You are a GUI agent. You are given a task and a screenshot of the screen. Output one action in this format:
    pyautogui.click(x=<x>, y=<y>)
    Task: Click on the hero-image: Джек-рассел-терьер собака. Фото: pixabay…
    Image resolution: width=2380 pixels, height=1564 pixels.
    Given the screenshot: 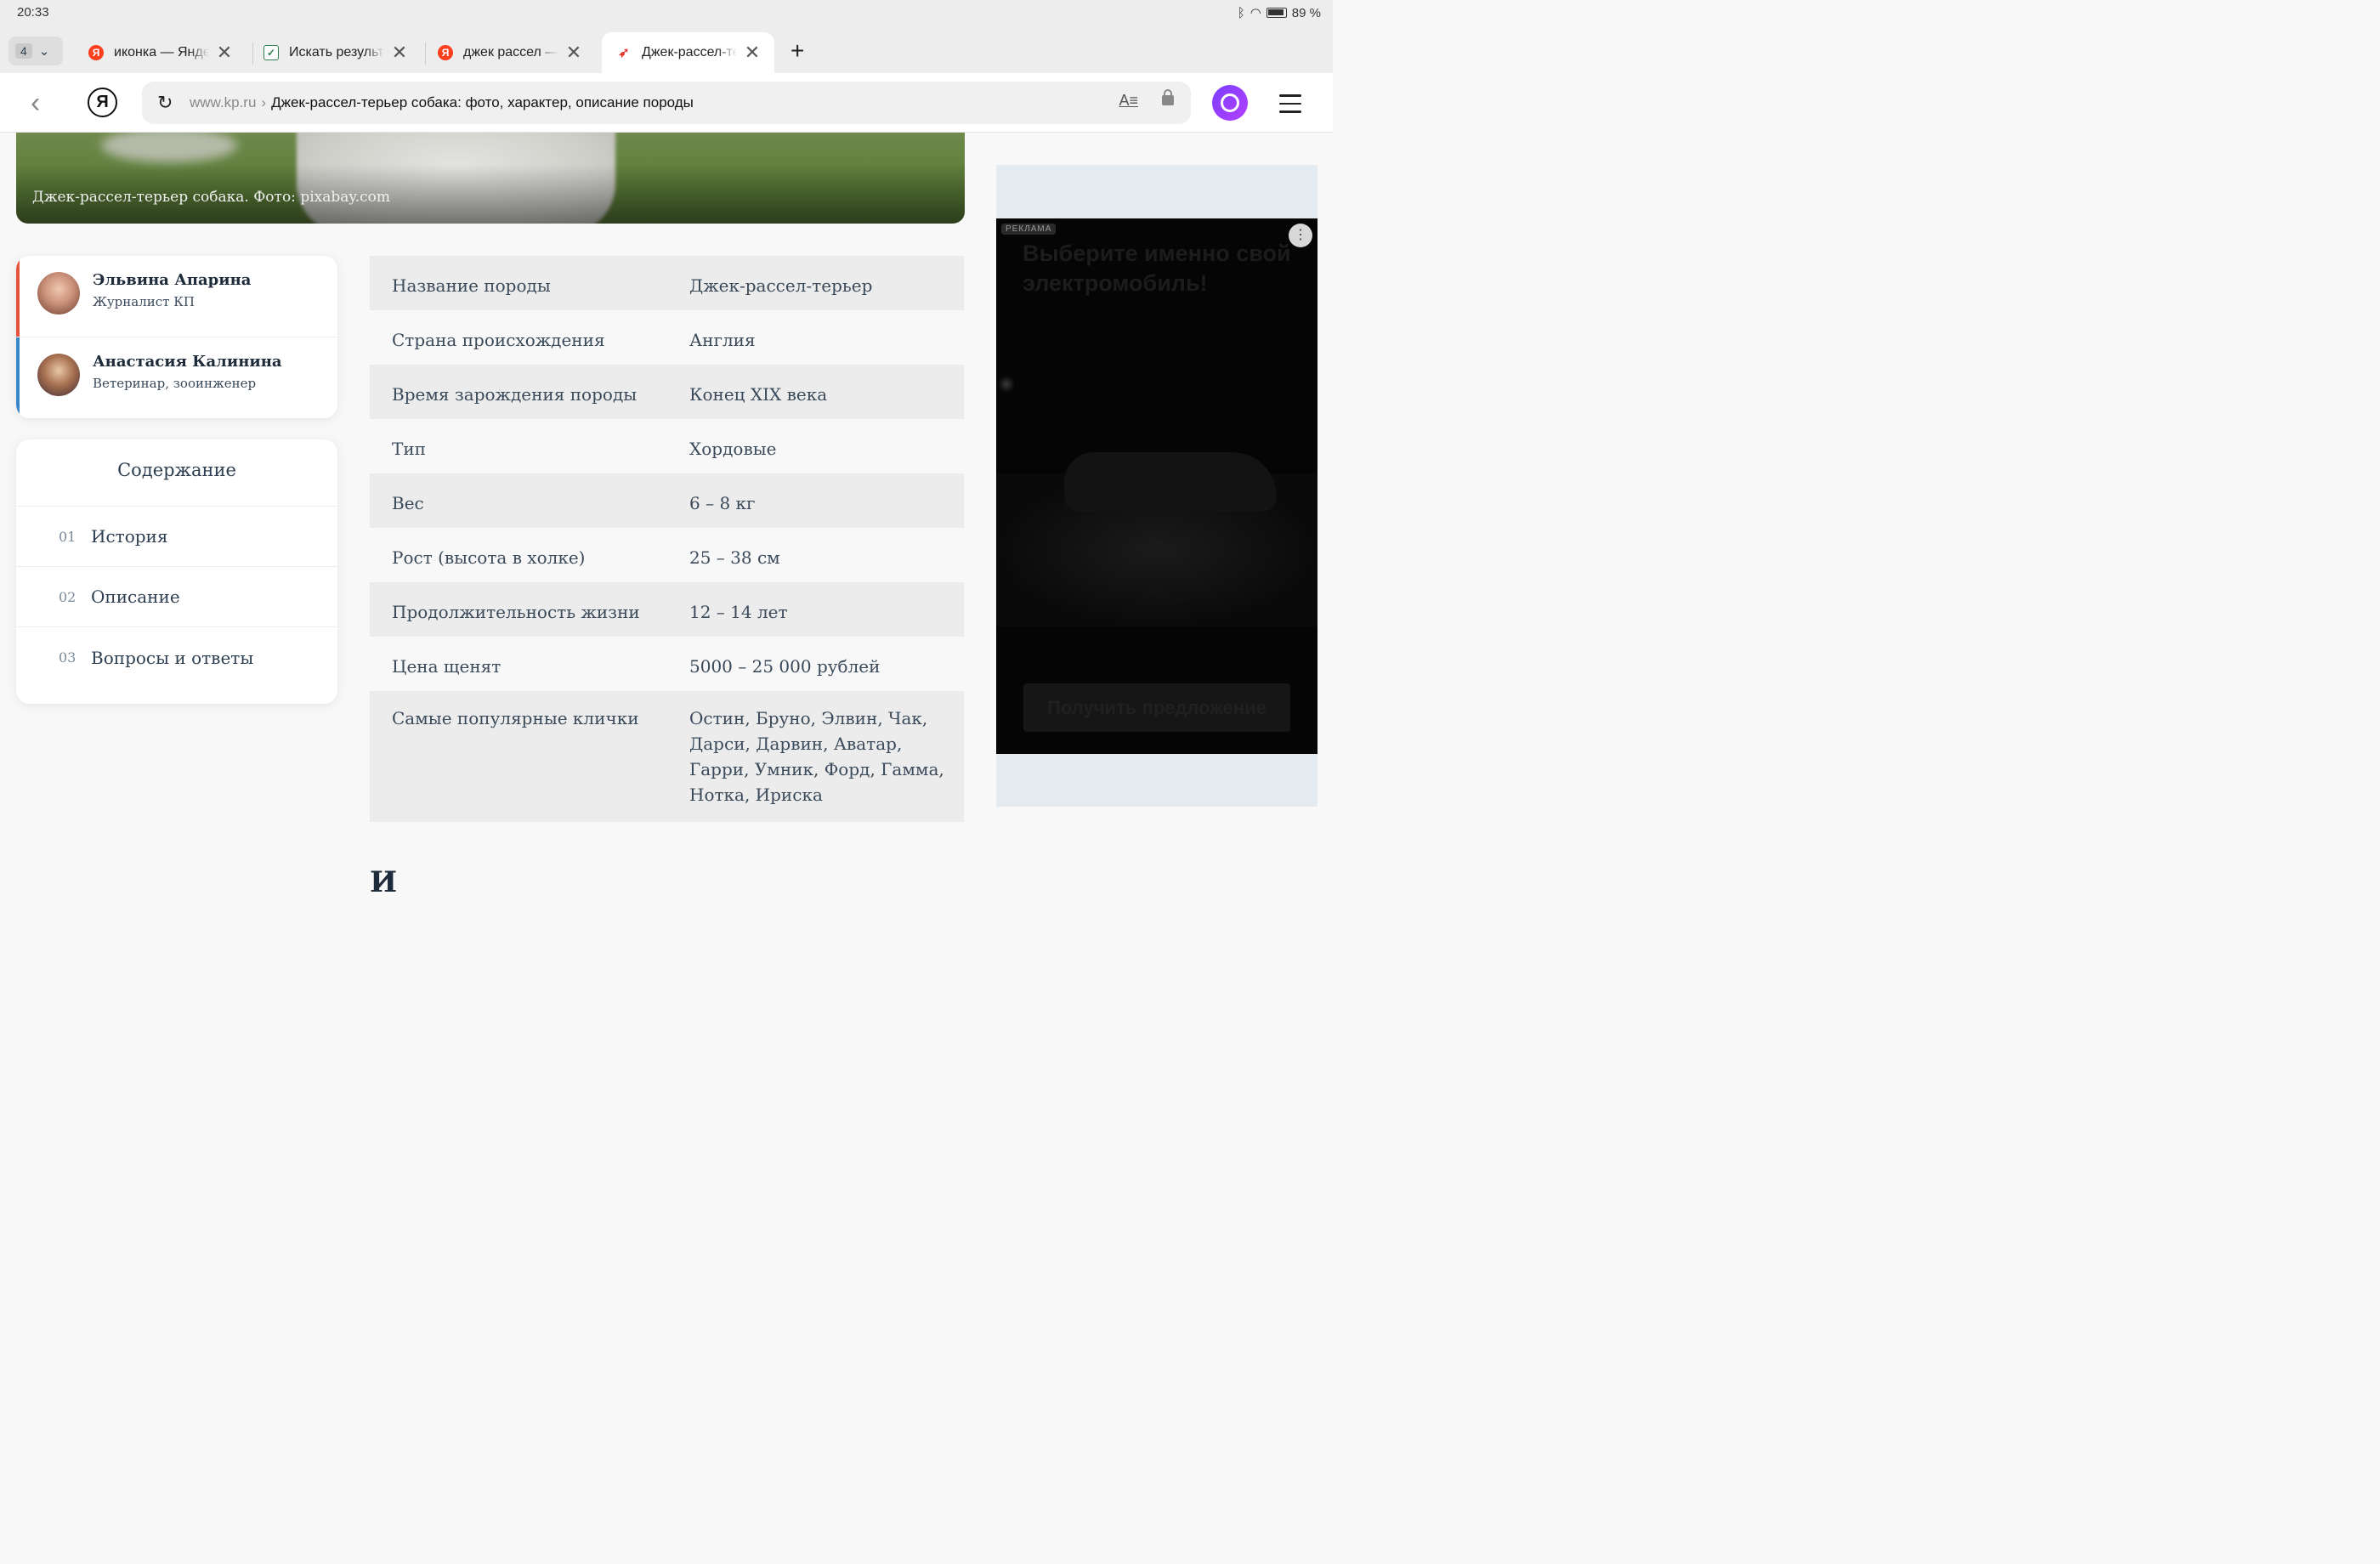 What is the action you would take?
    pyautogui.click(x=491, y=178)
    